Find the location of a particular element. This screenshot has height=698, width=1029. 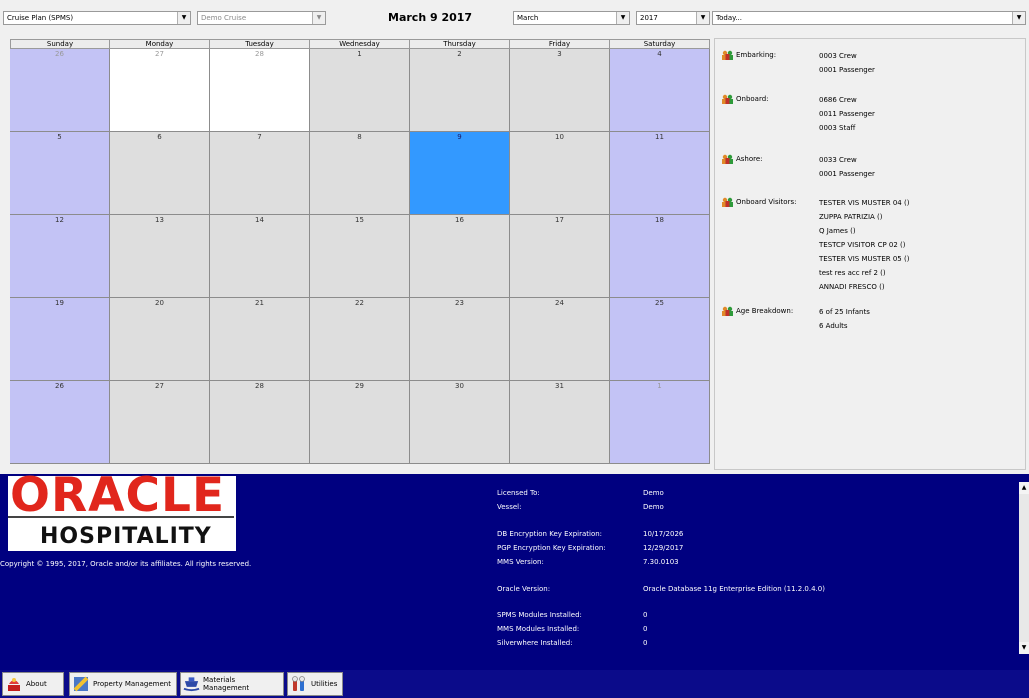

info-value: 0033 Crew is located at coordinates (838, 160).